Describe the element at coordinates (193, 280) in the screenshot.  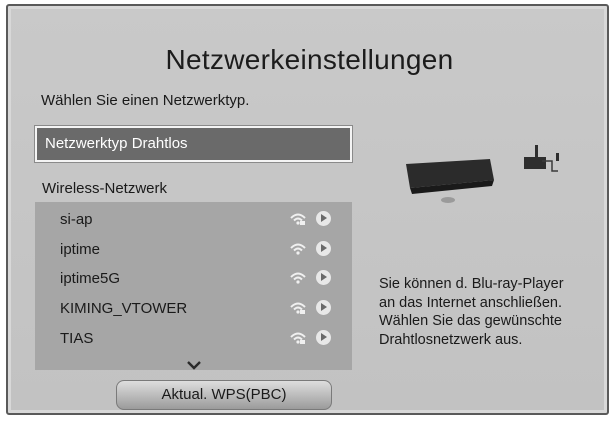
I see `network-item-iptime5g: iptime5G` at that location.